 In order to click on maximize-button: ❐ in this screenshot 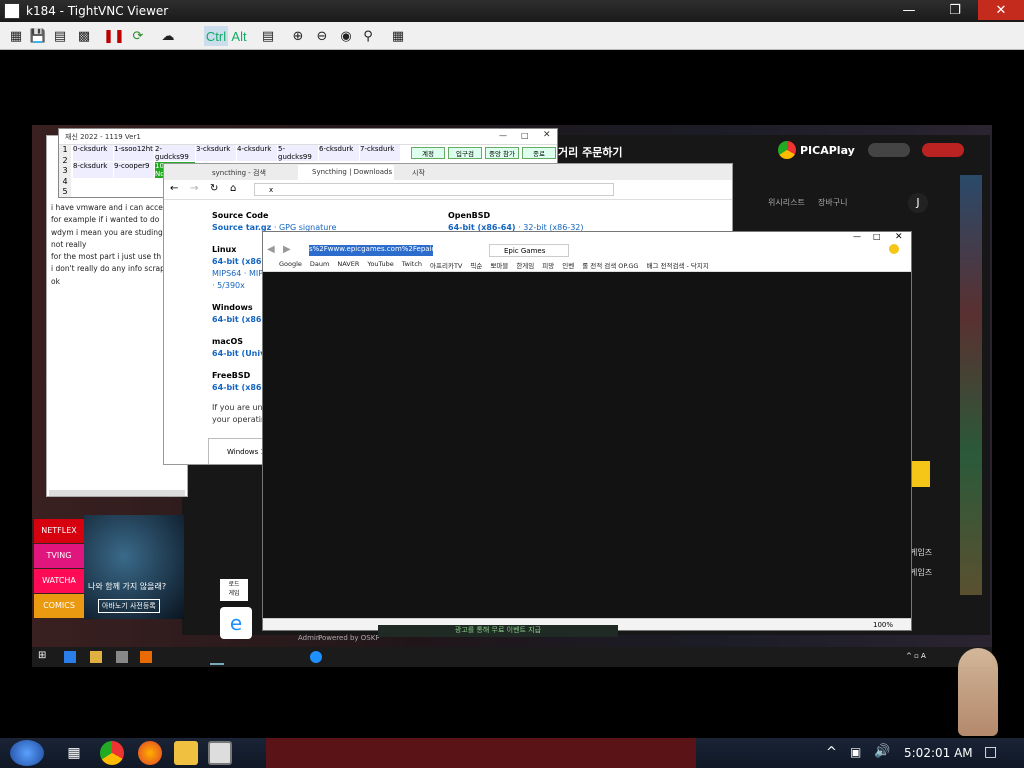, I will do `click(955, 10)`.